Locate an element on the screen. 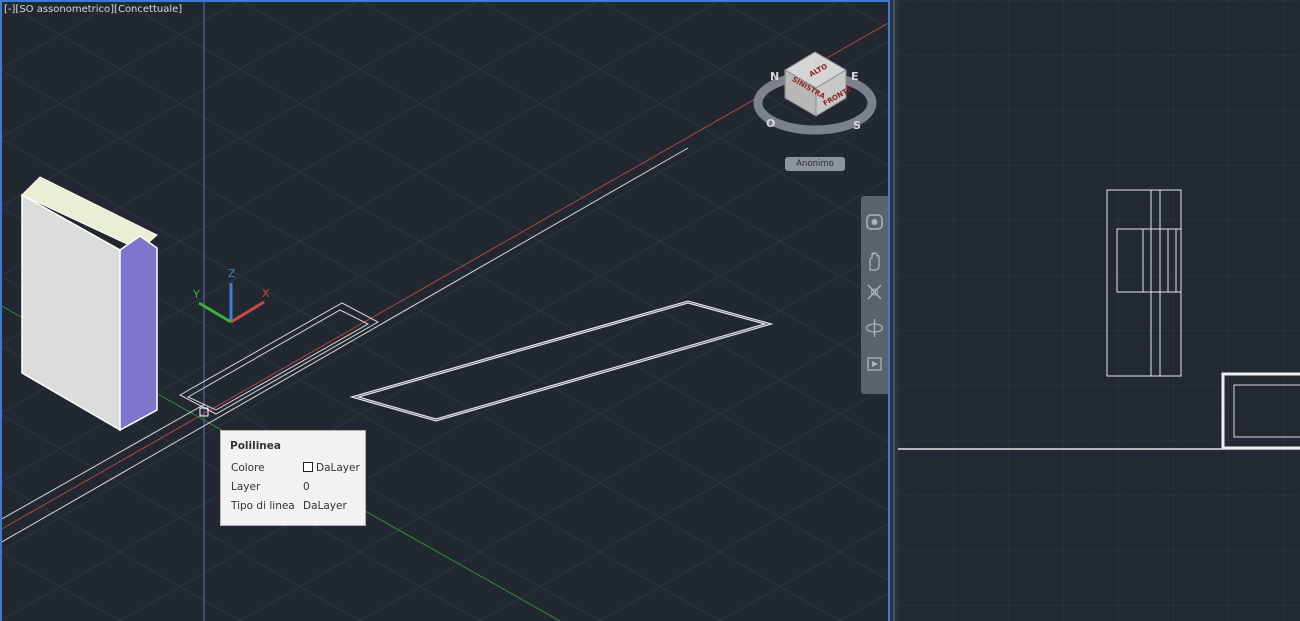 This screenshot has width=1300, height=621. pan-icon is located at coordinates (874, 262).